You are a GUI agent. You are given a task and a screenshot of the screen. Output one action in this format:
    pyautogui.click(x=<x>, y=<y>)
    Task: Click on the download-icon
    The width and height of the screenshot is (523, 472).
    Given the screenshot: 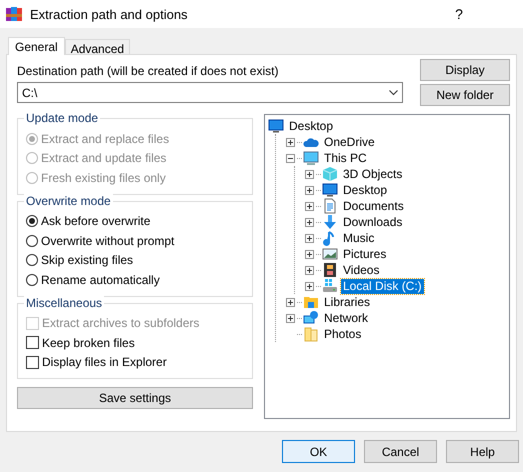 What is the action you would take?
    pyautogui.click(x=330, y=222)
    